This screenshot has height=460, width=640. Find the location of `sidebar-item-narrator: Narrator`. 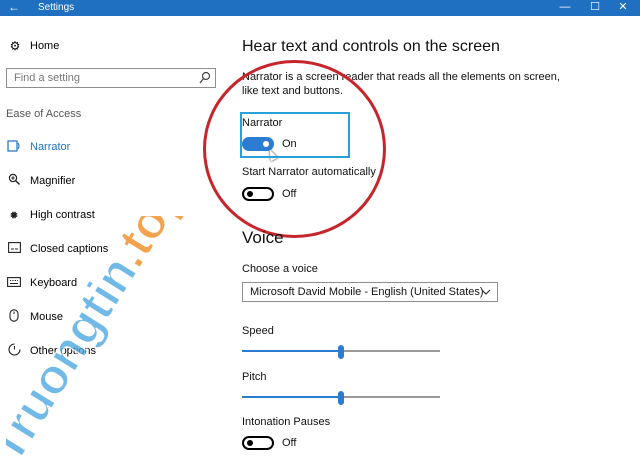

sidebar-item-narrator: Narrator is located at coordinates (38, 147).